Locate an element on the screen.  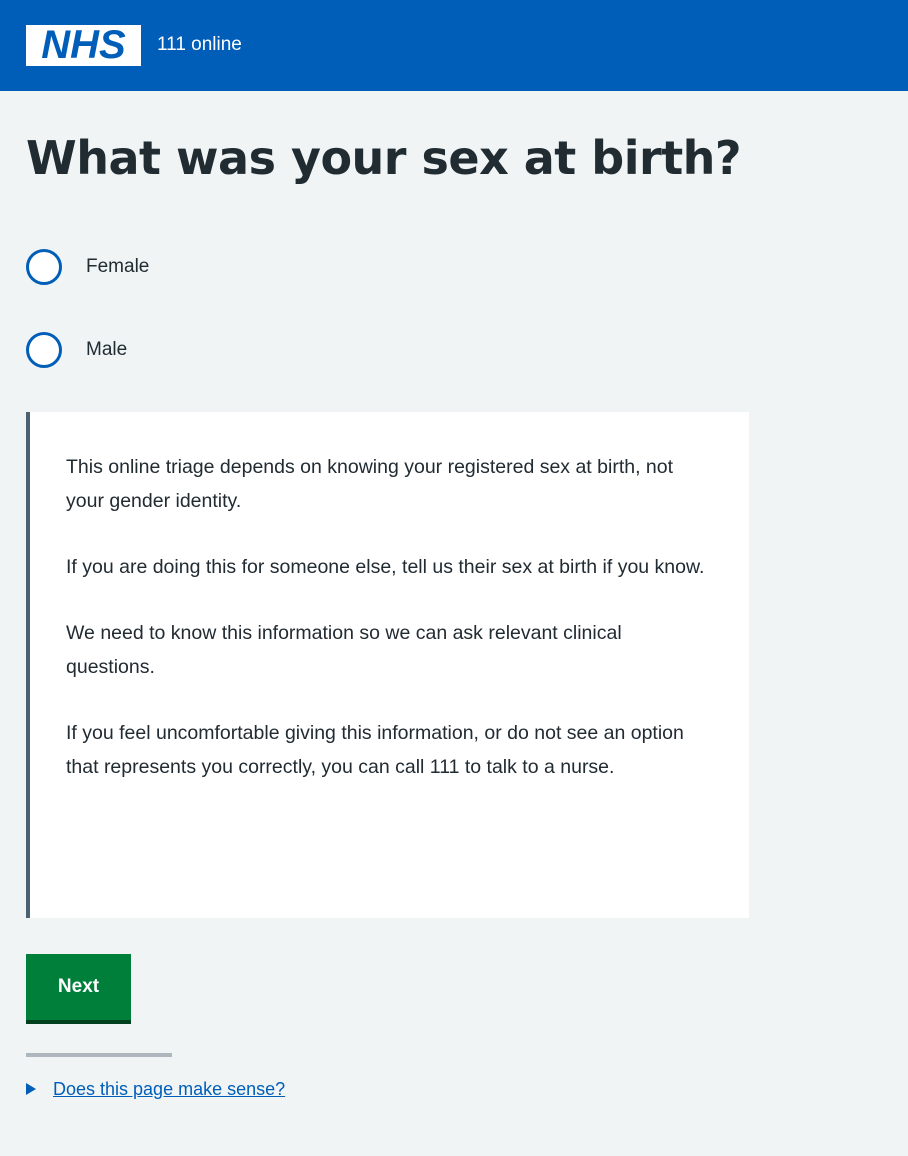
radio-label-male: Male is located at coordinates (106, 350).